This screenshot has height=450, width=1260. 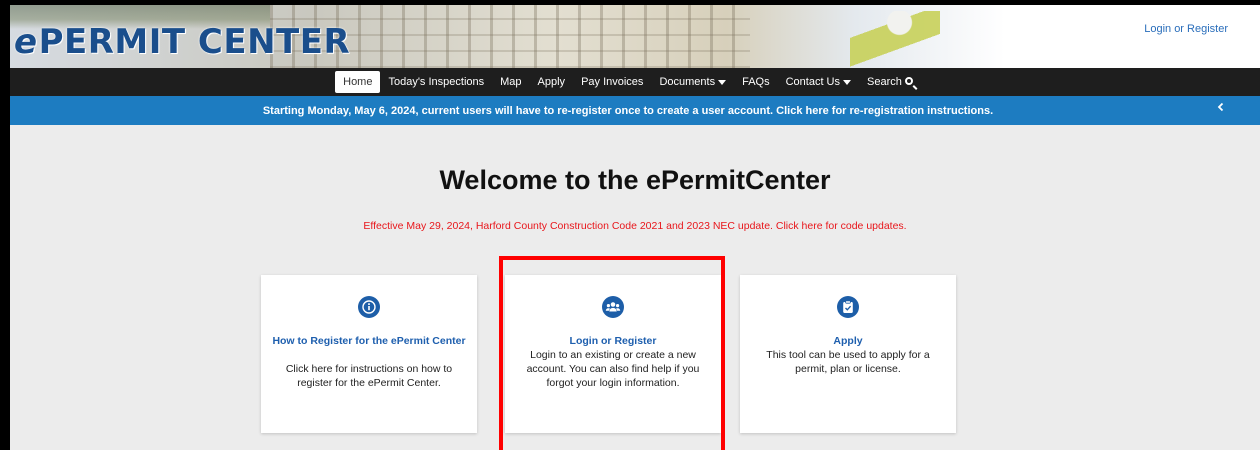 What do you see at coordinates (507, 36) in the screenshot?
I see `header-banner-image: ePERMIT CENTER` at bounding box center [507, 36].